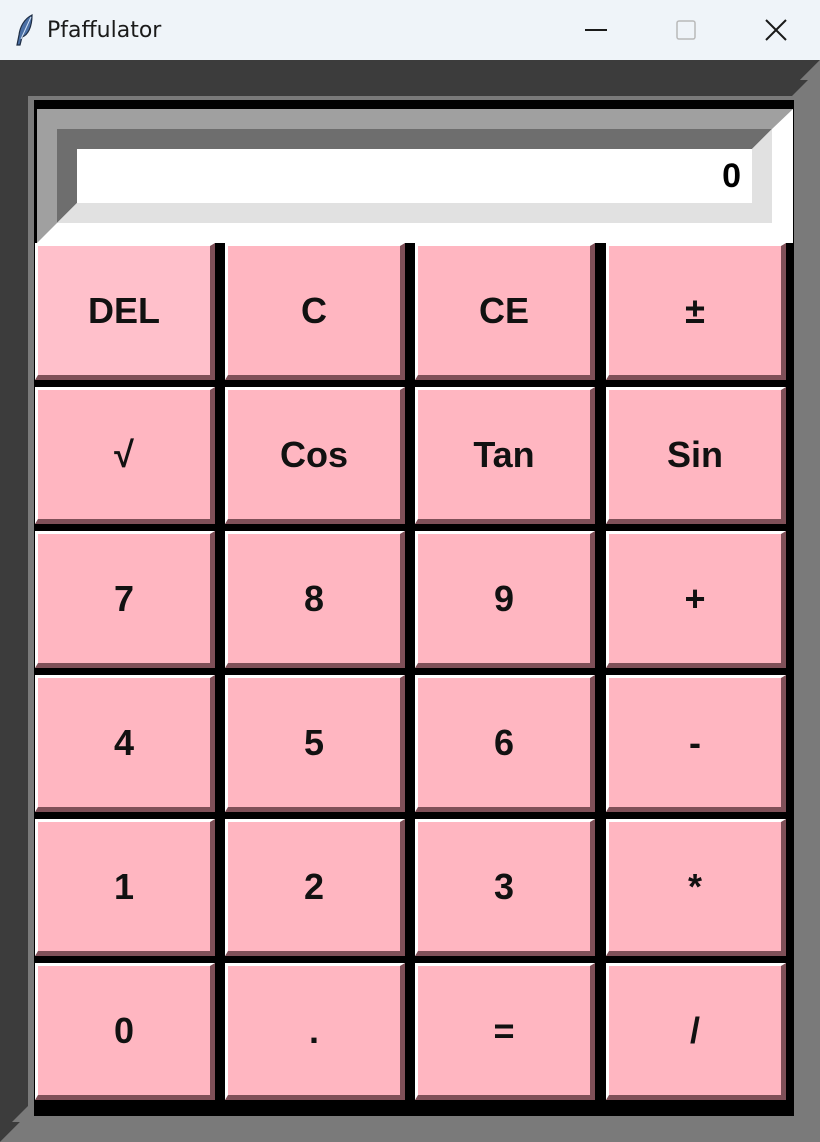 This screenshot has width=820, height=1142. Describe the element at coordinates (315, 1031) in the screenshot. I see `decimal-point-button: .` at that location.